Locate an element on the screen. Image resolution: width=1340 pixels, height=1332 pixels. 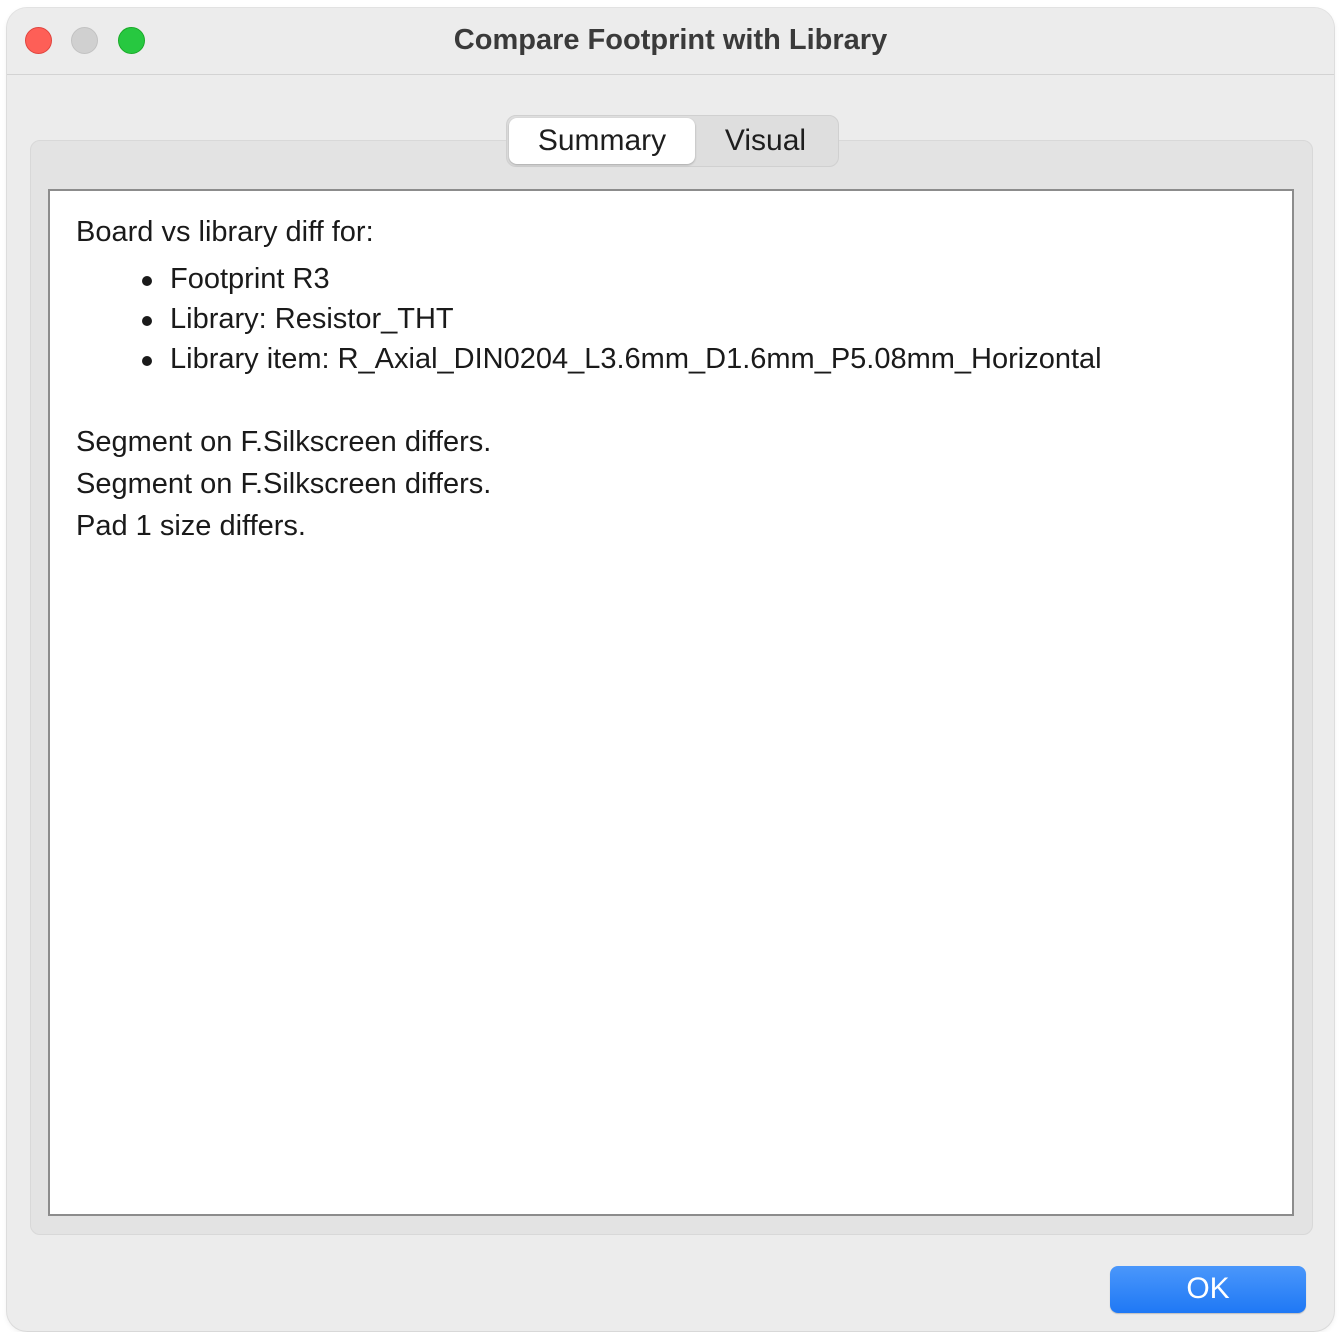
tab-bar: Summary Visual is located at coordinates (672, 141).